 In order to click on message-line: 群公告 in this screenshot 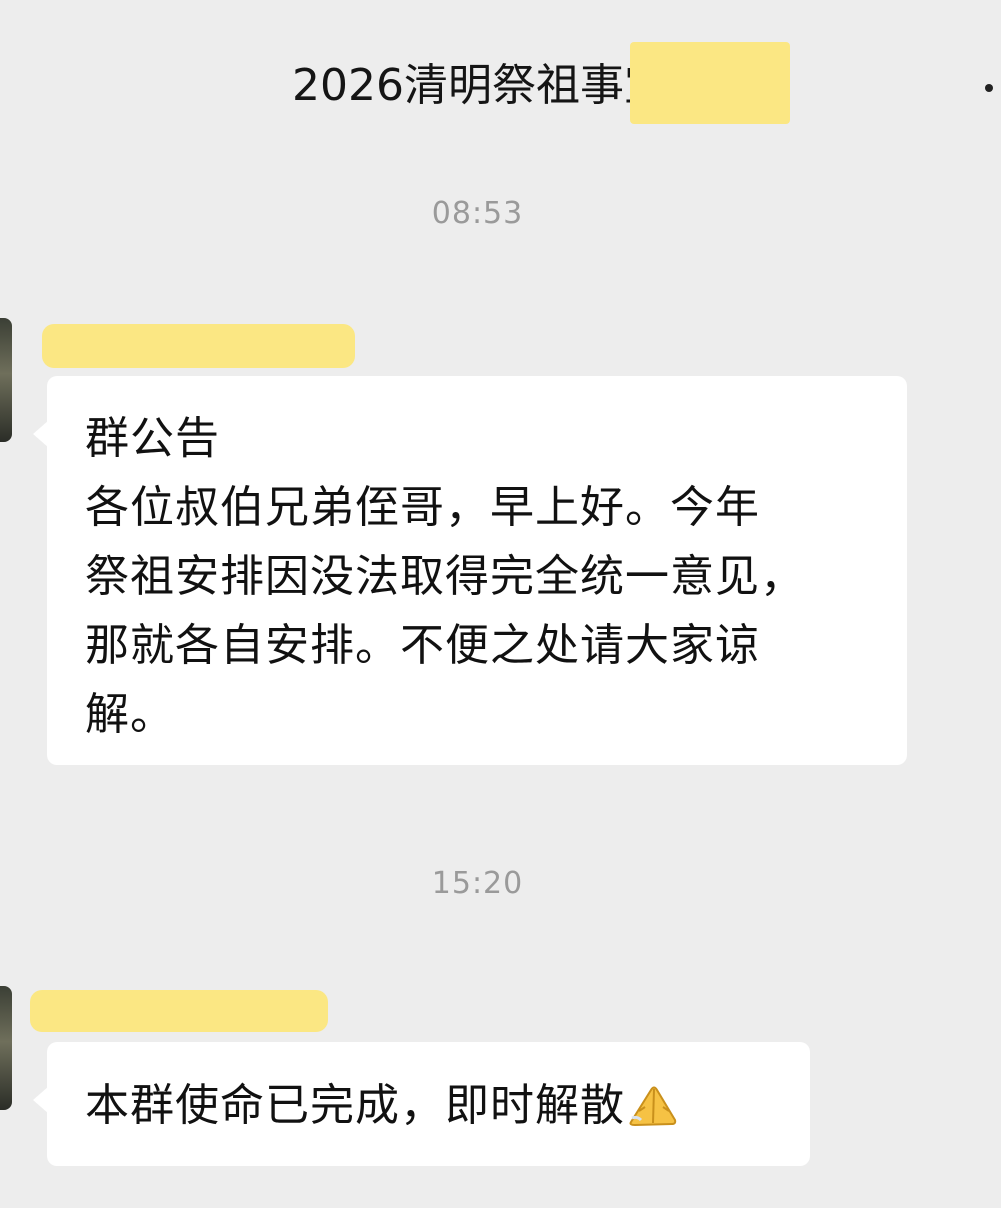, I will do `click(152, 438)`.